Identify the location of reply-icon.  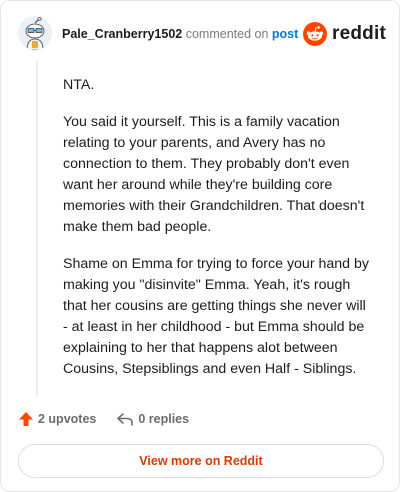
(125, 419).